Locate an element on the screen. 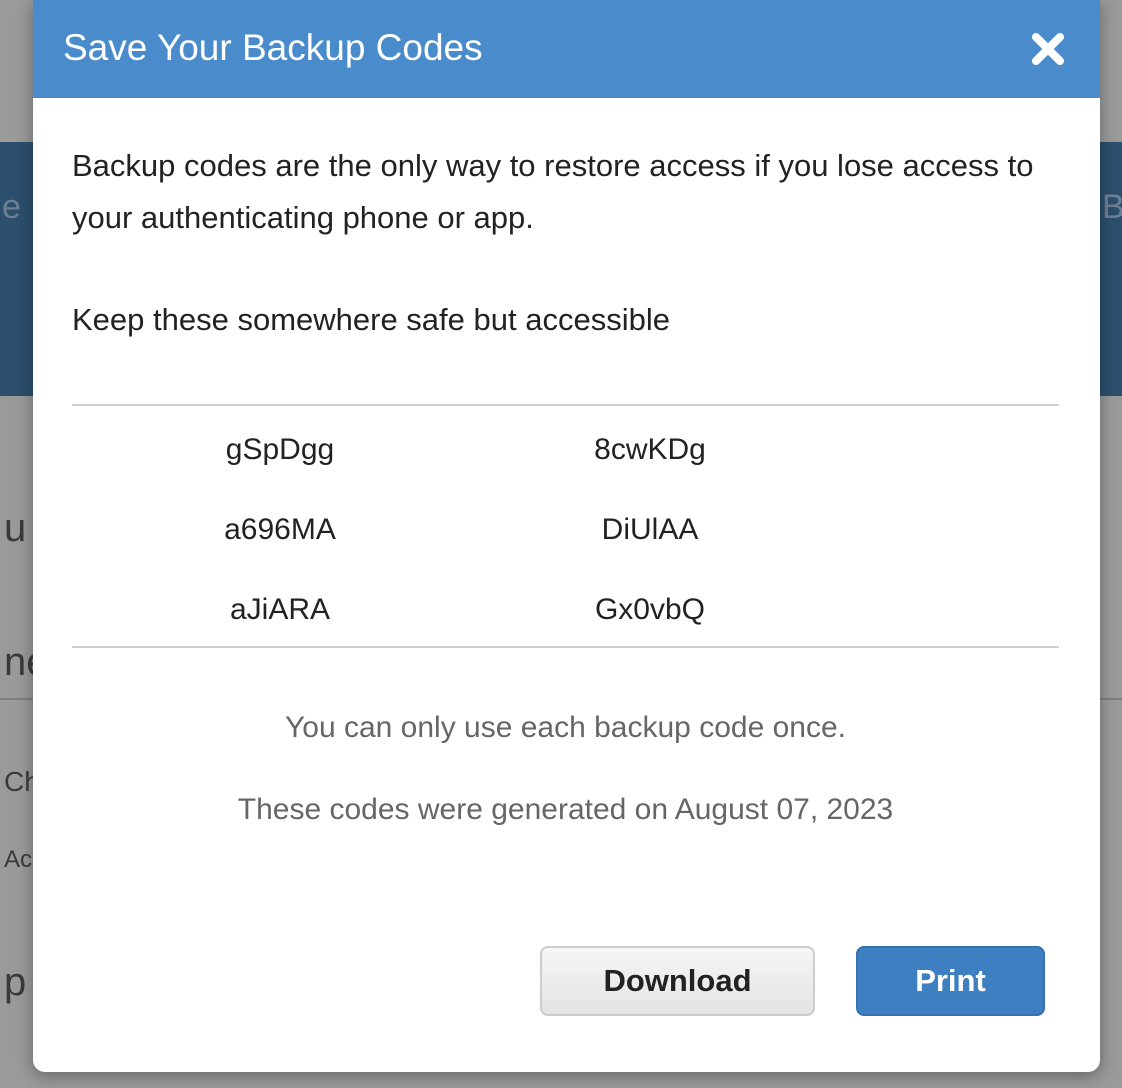 The height and width of the screenshot is (1088, 1122). codes-top-divider is located at coordinates (565, 405).